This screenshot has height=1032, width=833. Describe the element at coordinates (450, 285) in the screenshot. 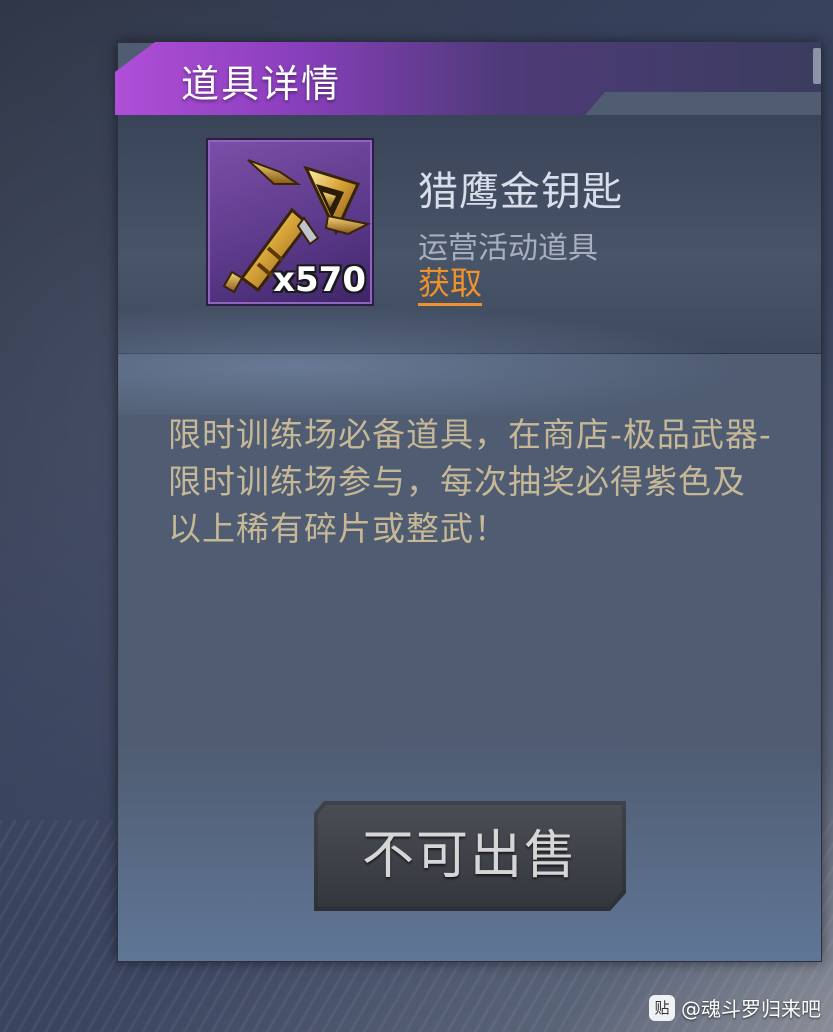

I see `get-item-link: 获取` at that location.